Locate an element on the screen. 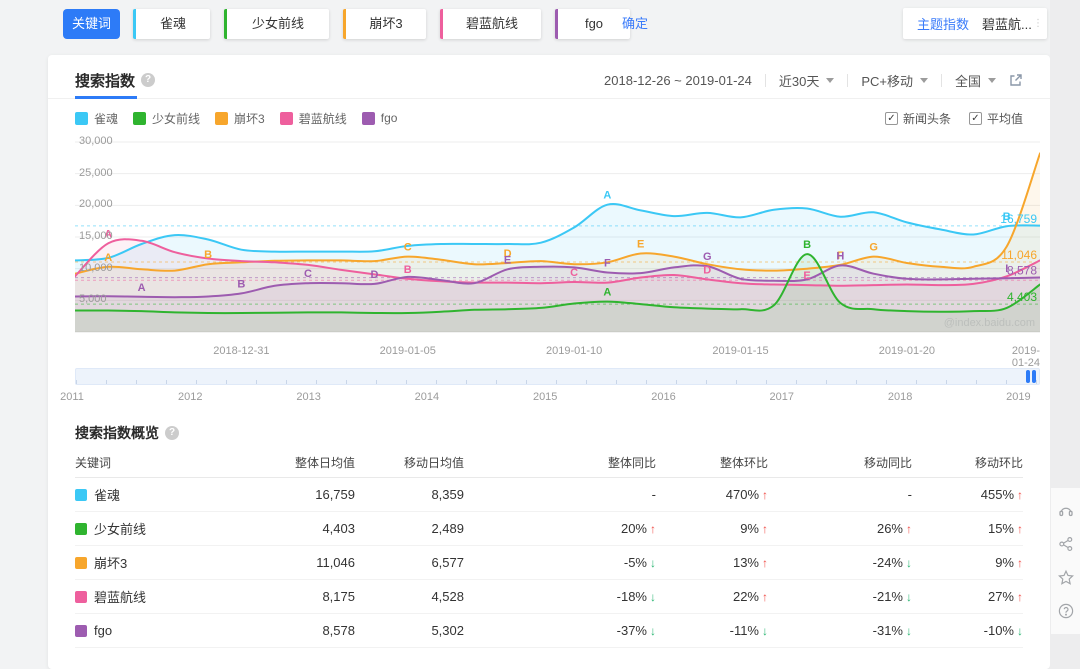  news-marker: H is located at coordinates (840, 257).